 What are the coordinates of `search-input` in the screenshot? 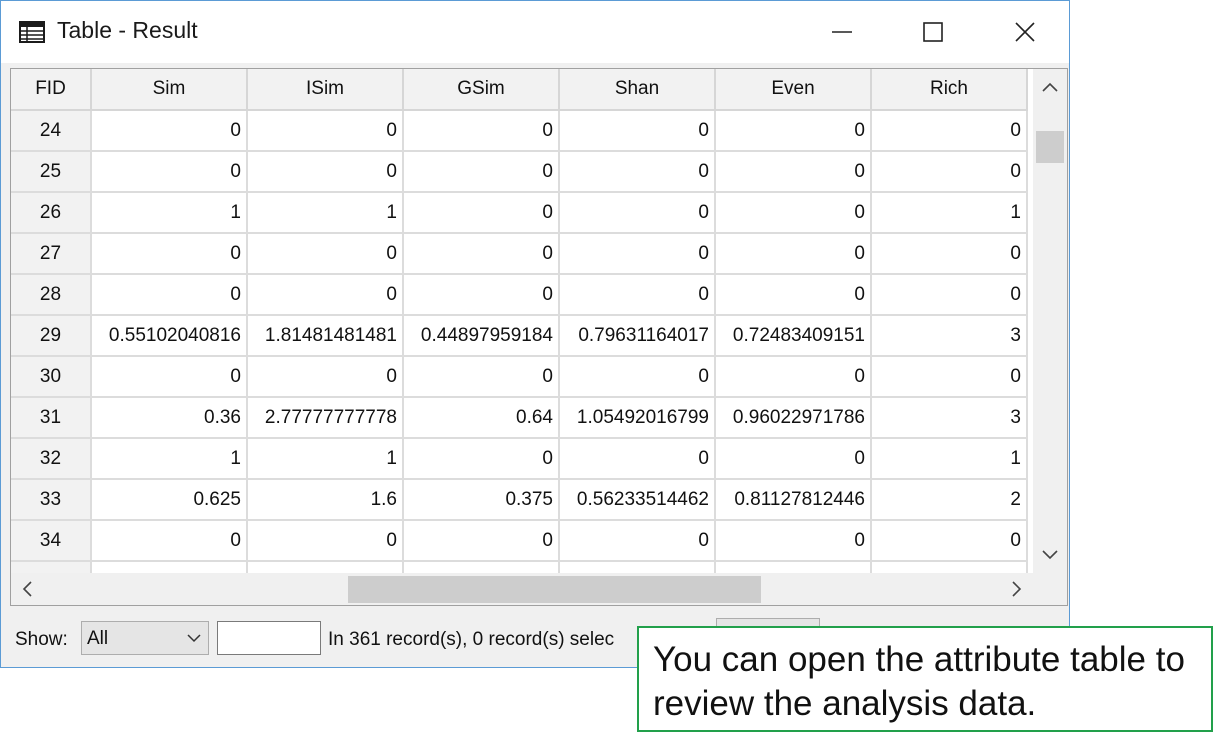 It's located at (269, 638).